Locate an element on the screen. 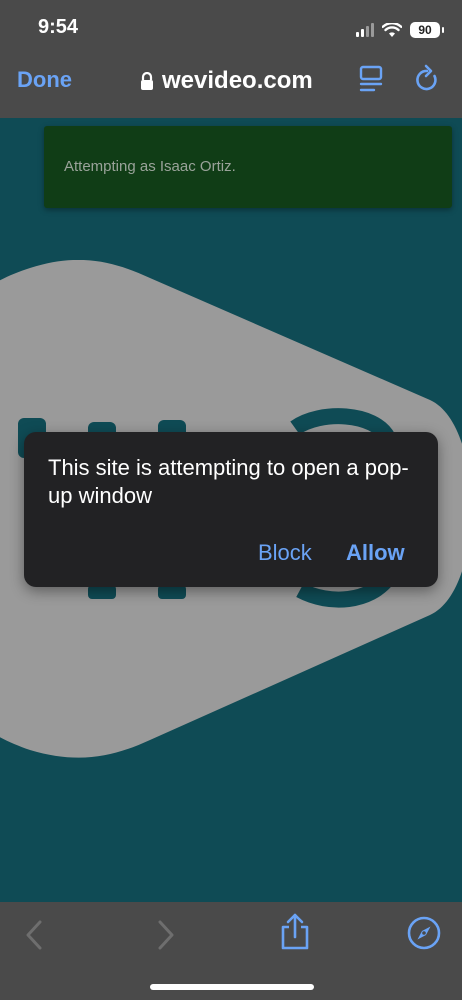 The image size is (462, 1000). battery-indicator: 90 is located at coordinates (427, 30).